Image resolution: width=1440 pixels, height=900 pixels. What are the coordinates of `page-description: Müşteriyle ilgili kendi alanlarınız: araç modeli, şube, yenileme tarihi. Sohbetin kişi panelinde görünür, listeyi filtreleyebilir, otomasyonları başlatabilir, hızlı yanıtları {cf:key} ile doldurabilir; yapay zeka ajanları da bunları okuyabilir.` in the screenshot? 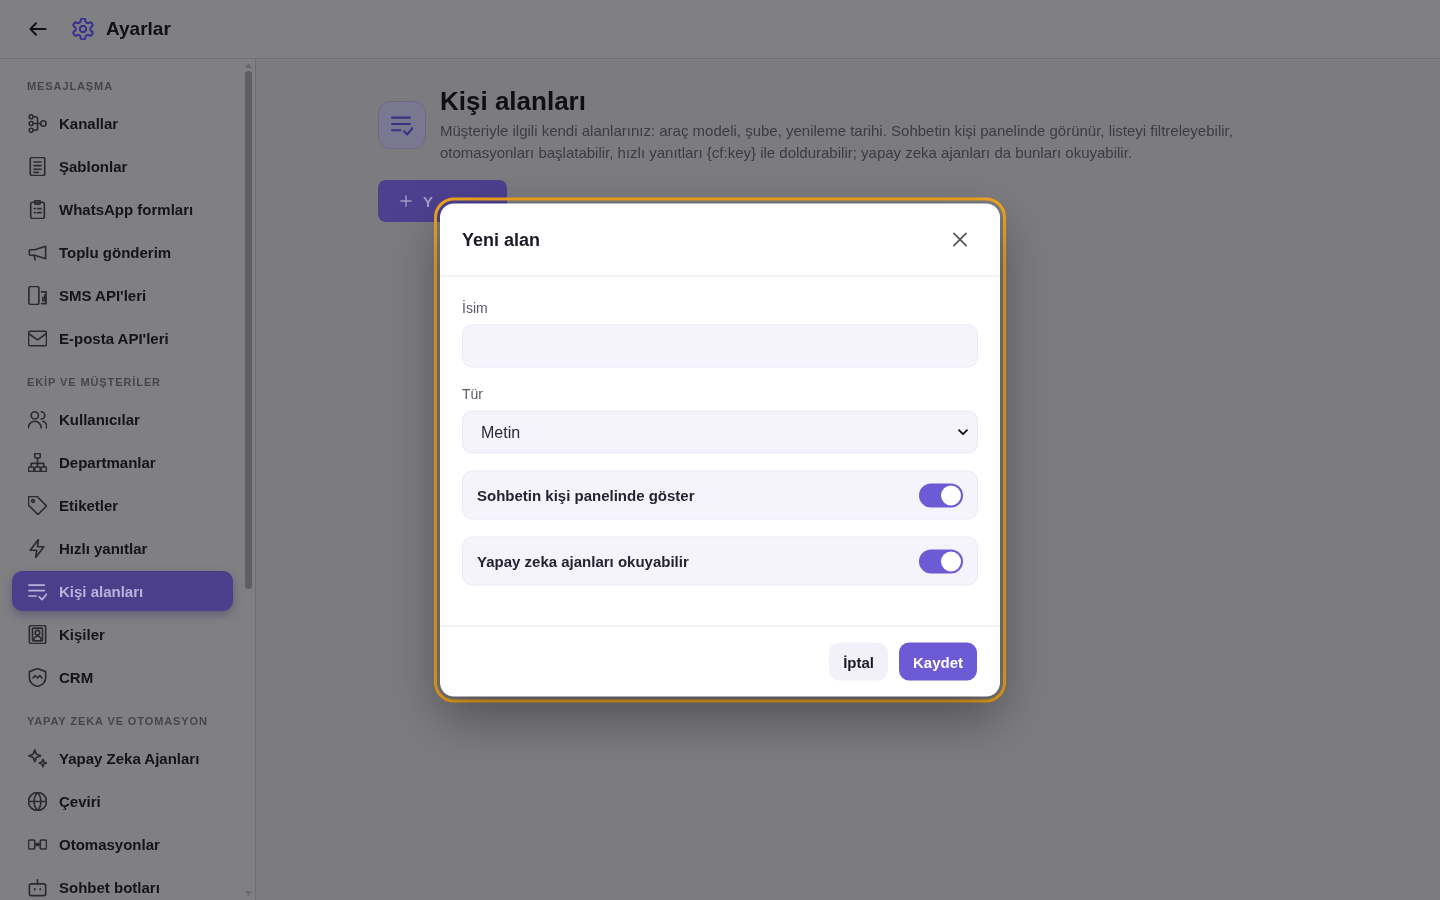 It's located at (837, 142).